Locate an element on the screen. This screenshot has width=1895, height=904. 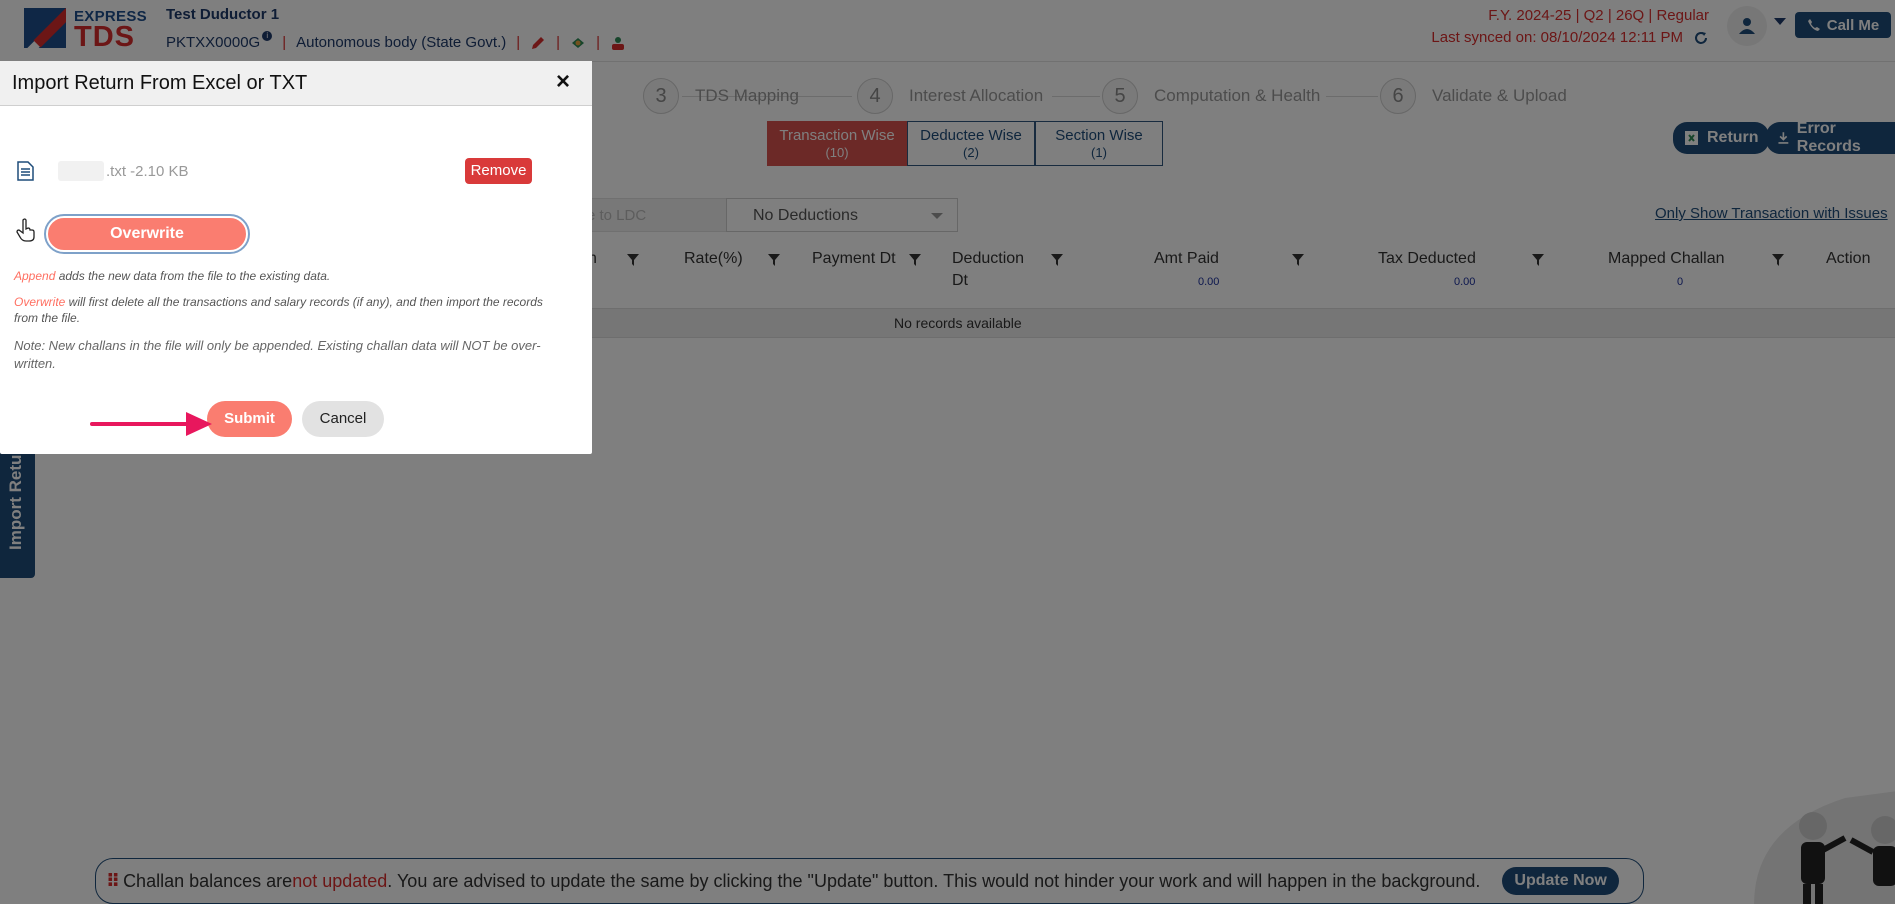
modal-title: Import Return From Excel or TXT is located at coordinates (160, 83).